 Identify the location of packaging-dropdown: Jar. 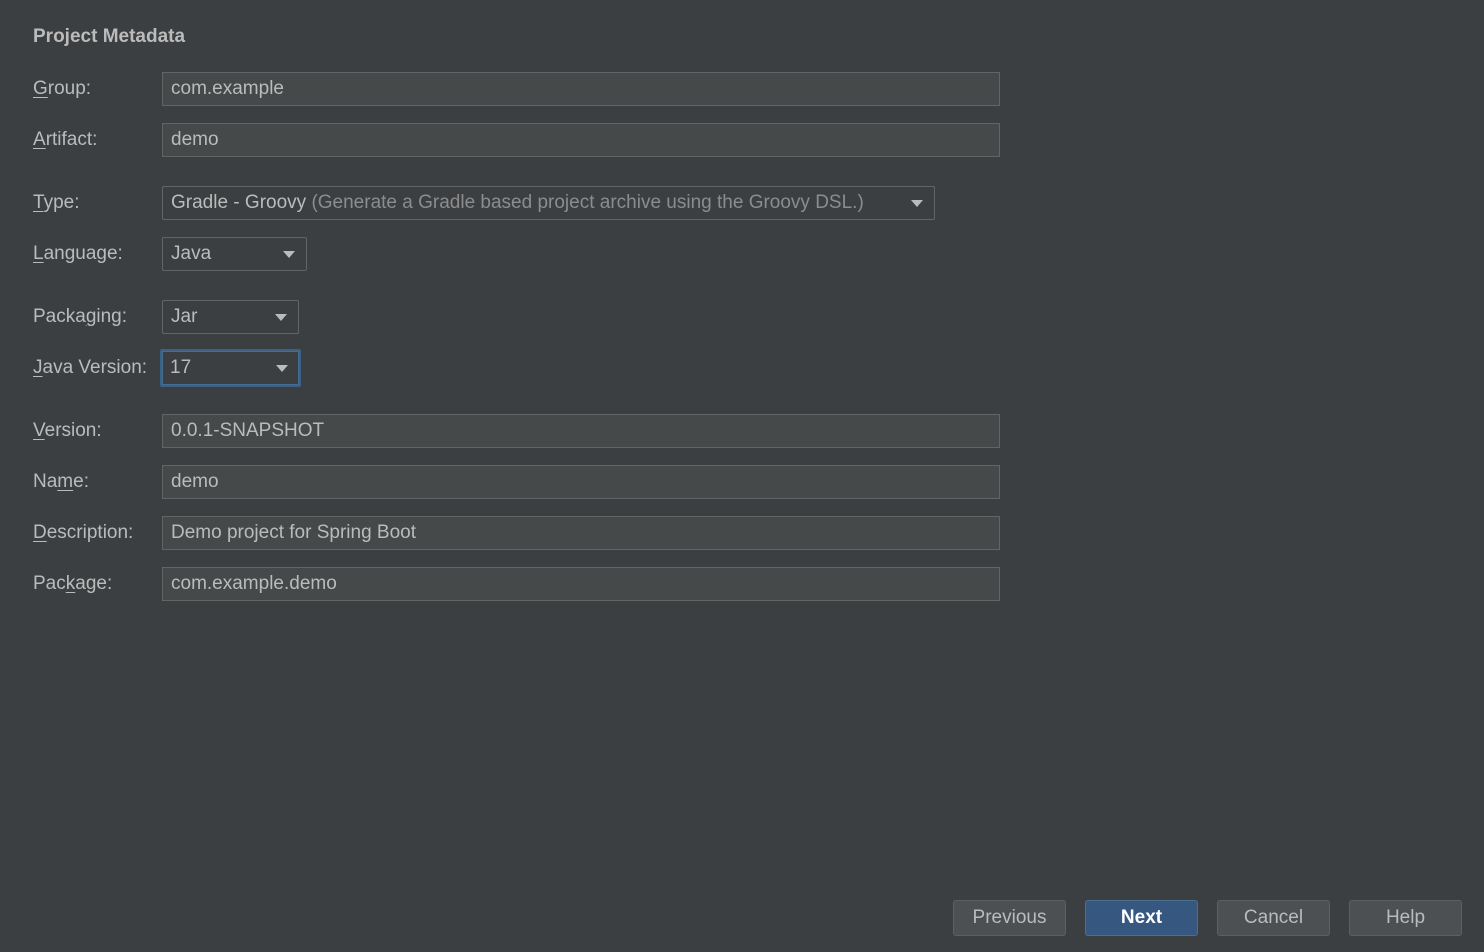
(230, 317).